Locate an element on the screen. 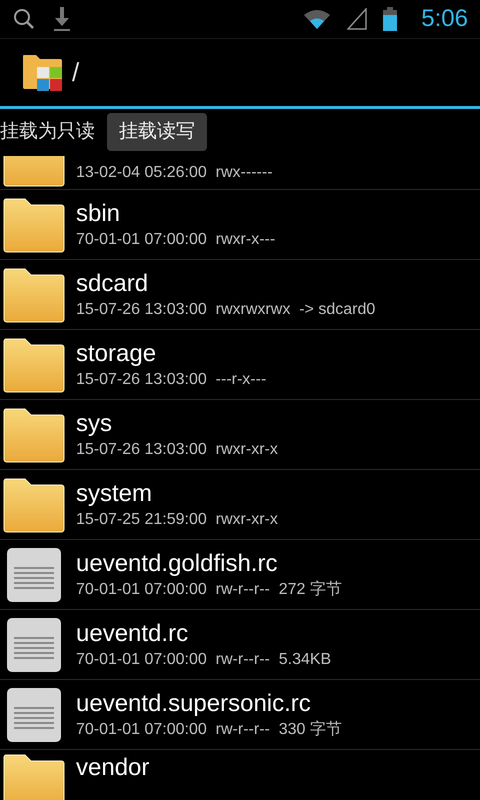 The height and width of the screenshot is (800, 480). file-details: 13-02-04 05:26:00 rwx------ is located at coordinates (174, 173).